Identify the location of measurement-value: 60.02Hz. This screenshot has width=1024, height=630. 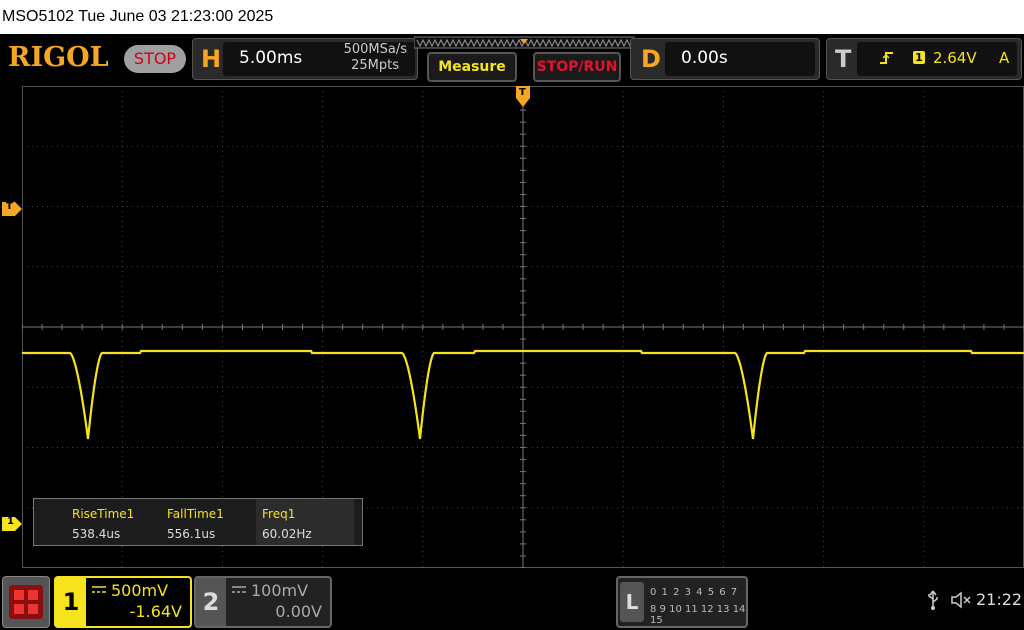
(287, 534).